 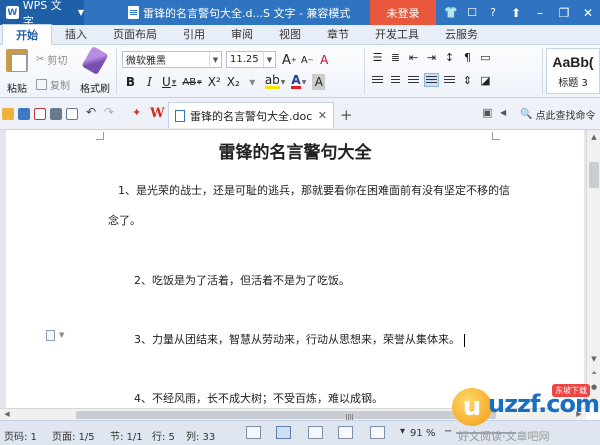 What do you see at coordinates (7, 414) in the screenshot?
I see `scroll-left-icon: ◀` at bounding box center [7, 414].